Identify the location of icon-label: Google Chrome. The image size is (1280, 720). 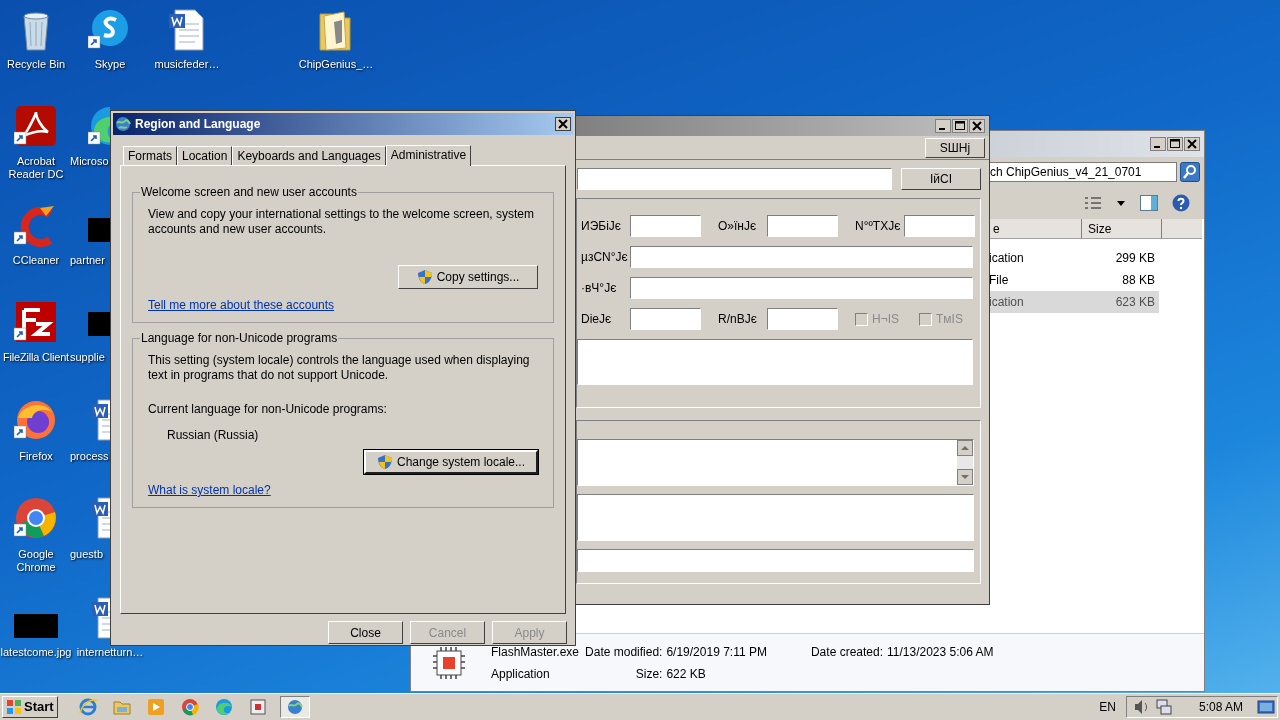
(36, 561).